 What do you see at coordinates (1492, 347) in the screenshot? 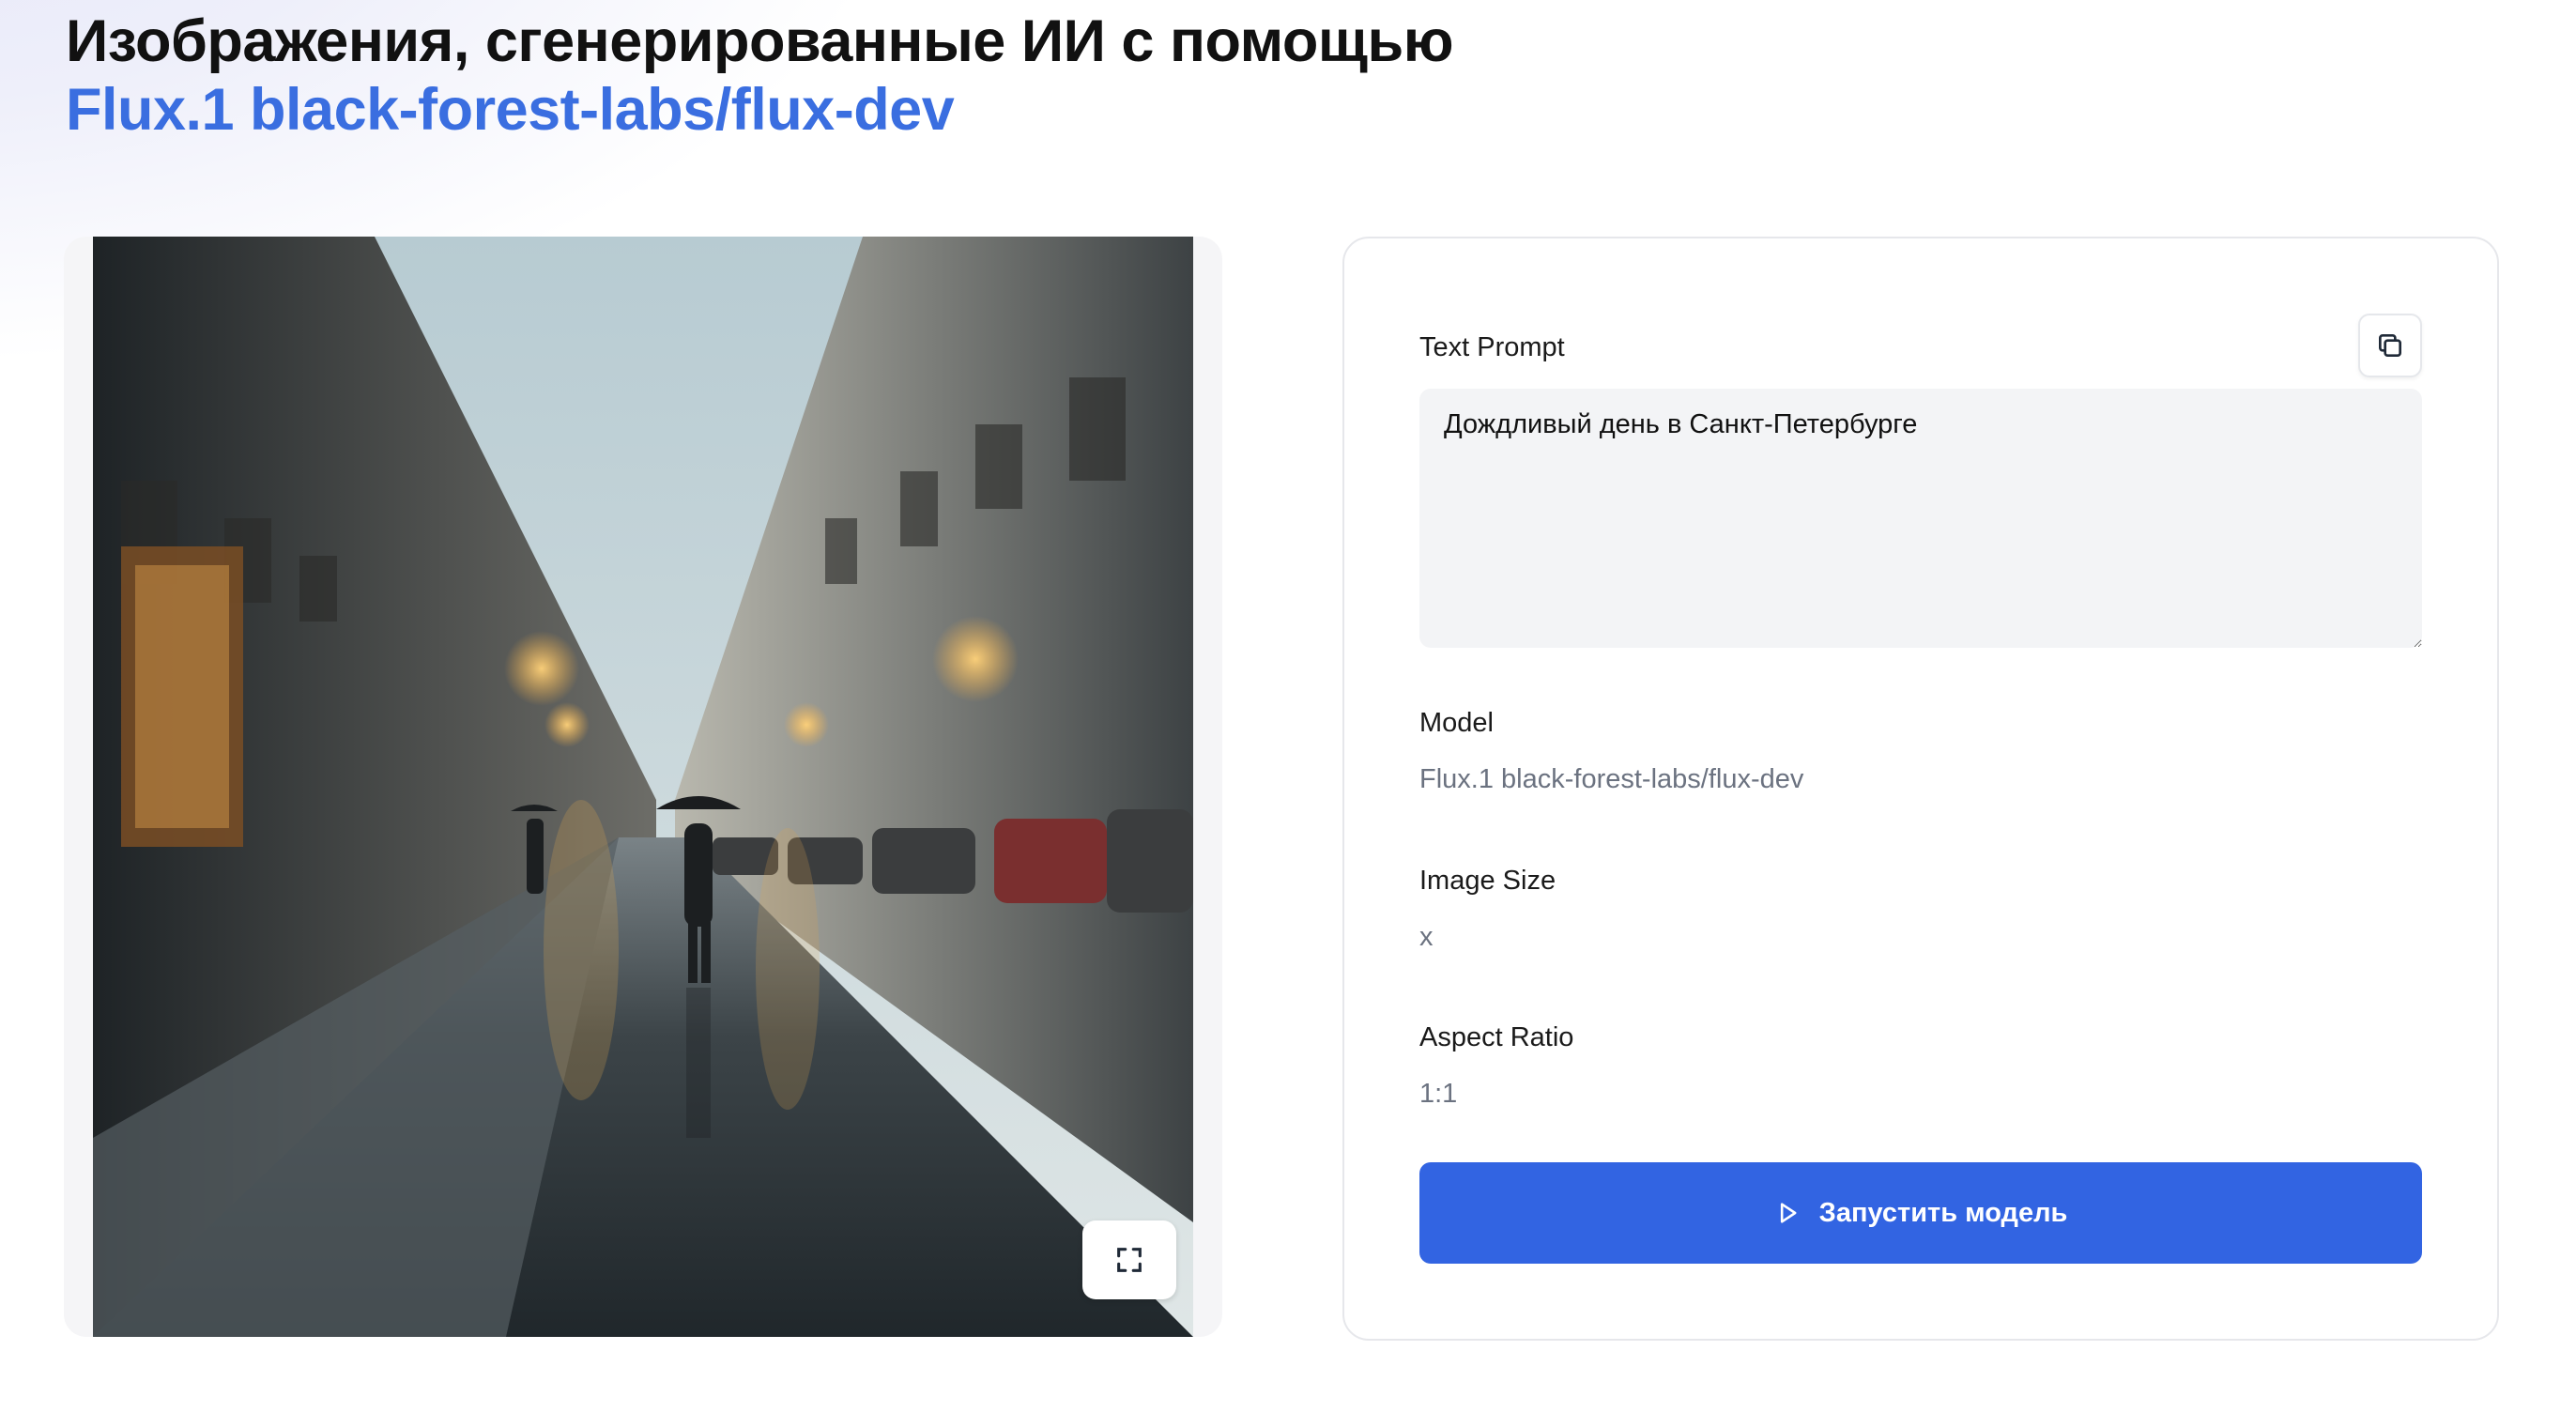
I see `prompt-label: Text Prompt` at bounding box center [1492, 347].